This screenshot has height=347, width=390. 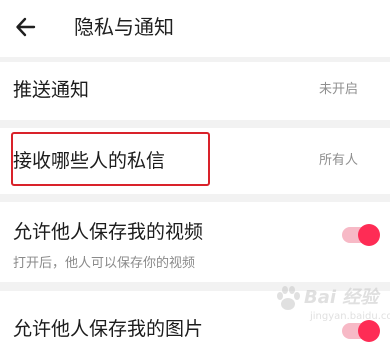 I want to click on baidu-watermark: Bai 经验 jingyan.baidu.com, so click(x=331, y=307).